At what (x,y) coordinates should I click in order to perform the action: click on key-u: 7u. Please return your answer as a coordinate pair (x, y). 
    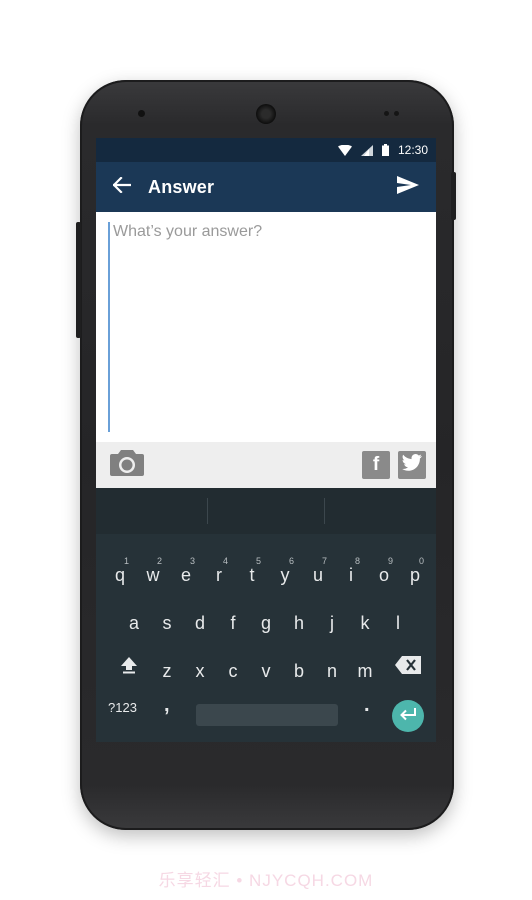
    Looking at the image, I should click on (318, 573).